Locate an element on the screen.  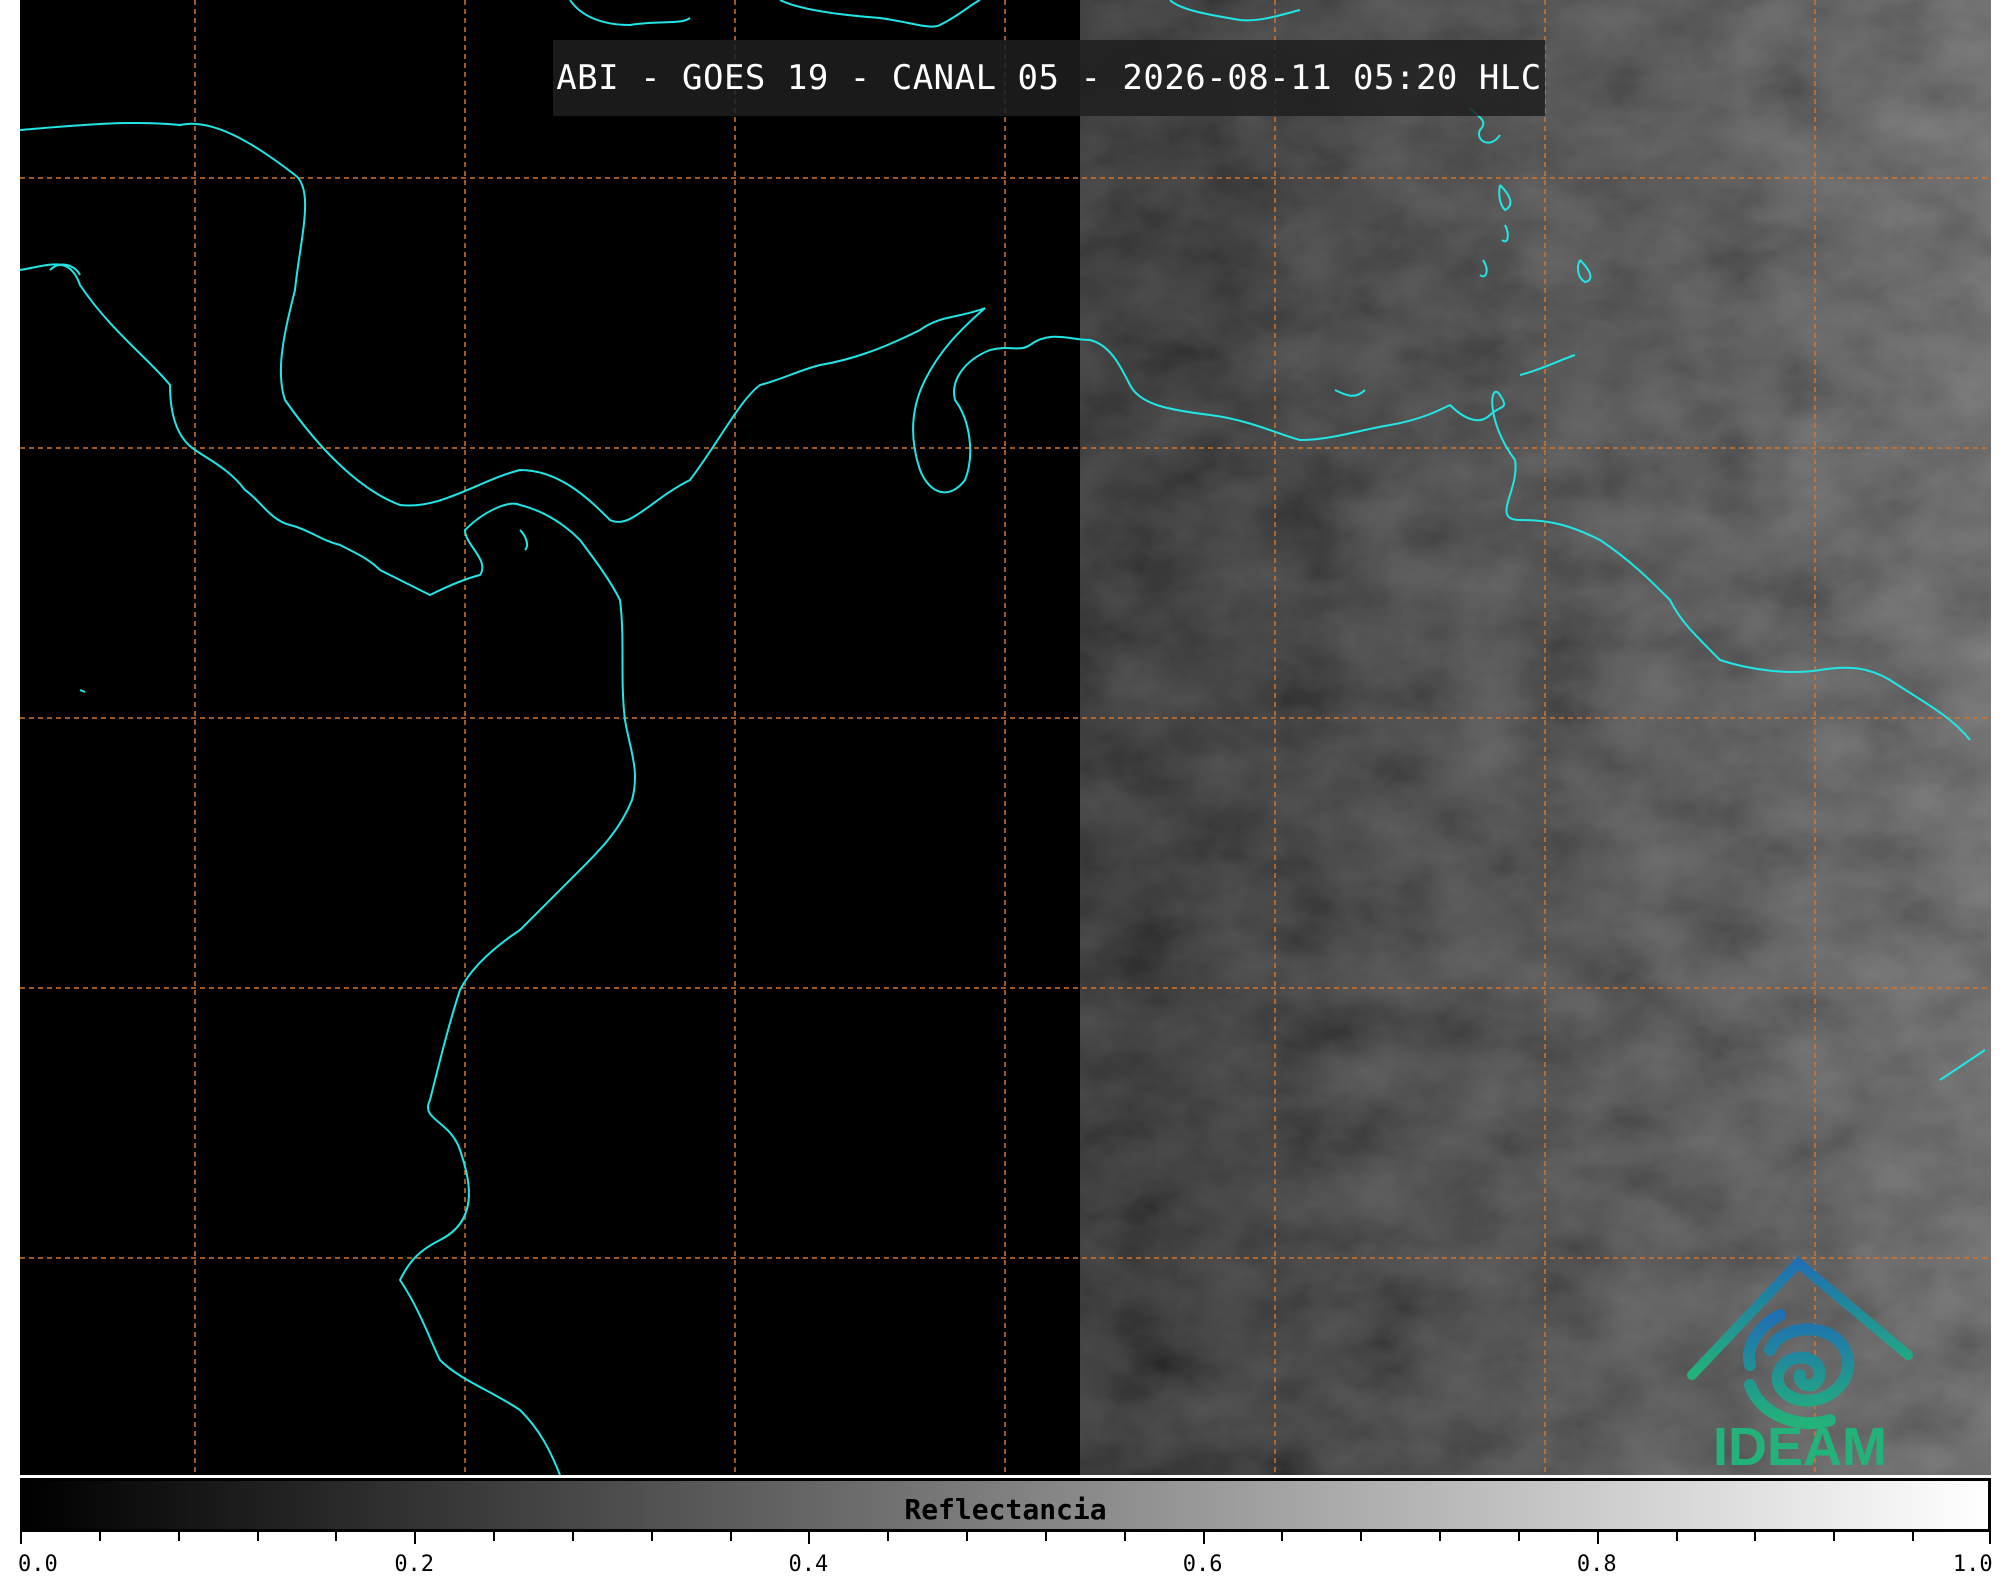
colorbar-label: Reflectancia is located at coordinates (1005, 1509).